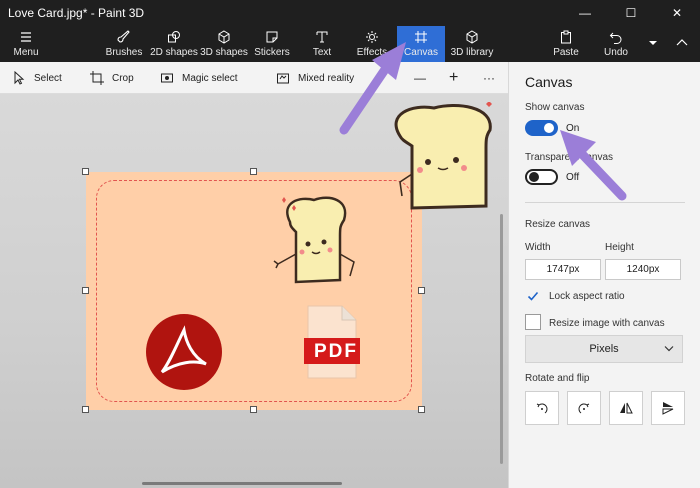 The image size is (700, 488). What do you see at coordinates (85, 290) in the screenshot?
I see `resize-handle-left` at bounding box center [85, 290].